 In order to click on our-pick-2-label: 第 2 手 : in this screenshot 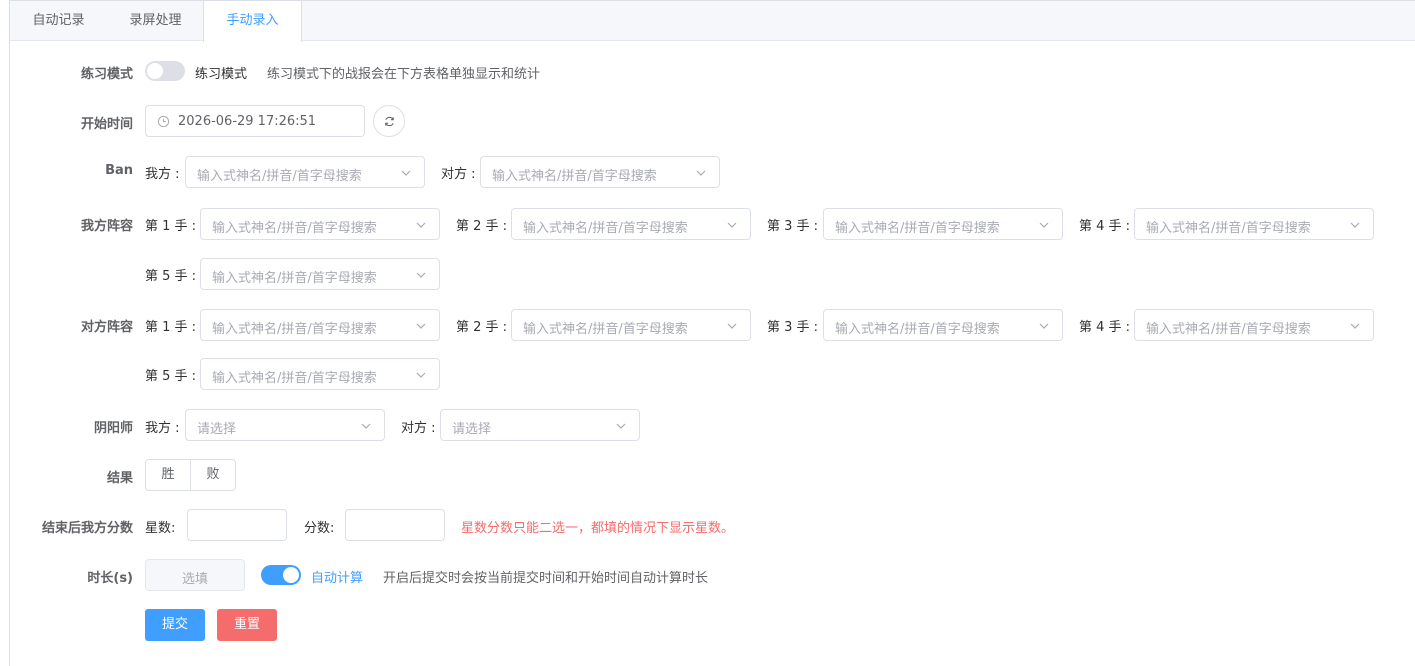, I will do `click(482, 226)`.